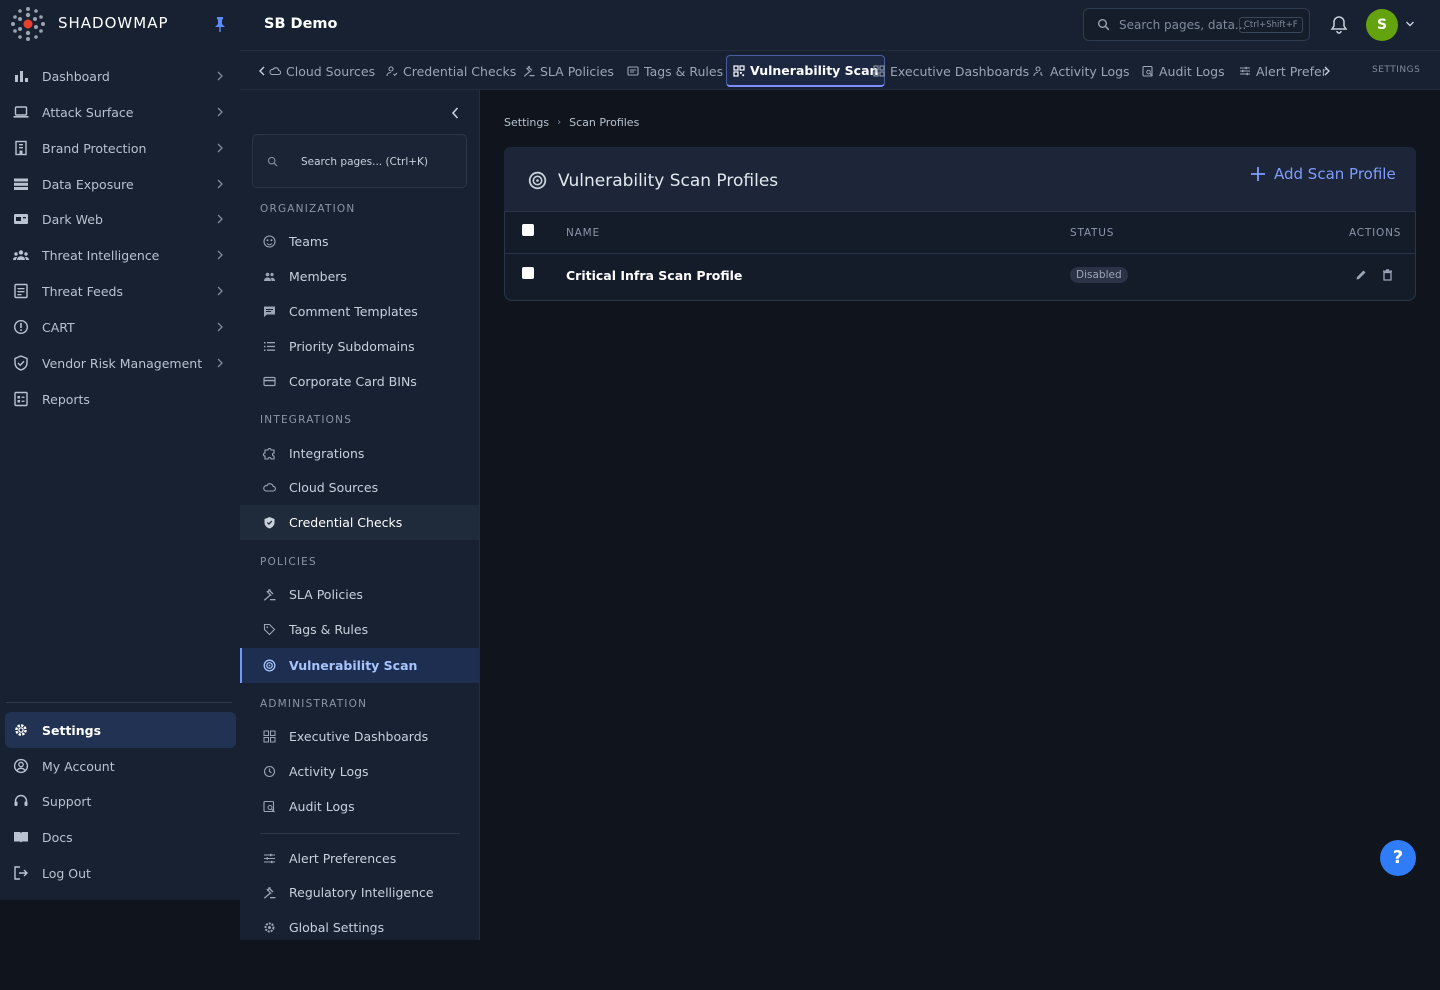 Image resolution: width=1440 pixels, height=990 pixels. What do you see at coordinates (583, 233) in the screenshot?
I see `column-header-name: NAME` at bounding box center [583, 233].